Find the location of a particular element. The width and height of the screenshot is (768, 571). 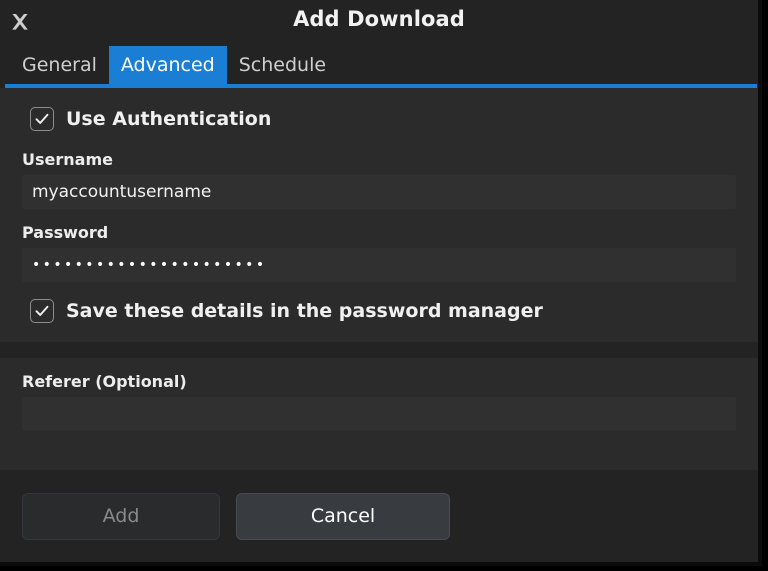

password-label: Password is located at coordinates (65, 232).